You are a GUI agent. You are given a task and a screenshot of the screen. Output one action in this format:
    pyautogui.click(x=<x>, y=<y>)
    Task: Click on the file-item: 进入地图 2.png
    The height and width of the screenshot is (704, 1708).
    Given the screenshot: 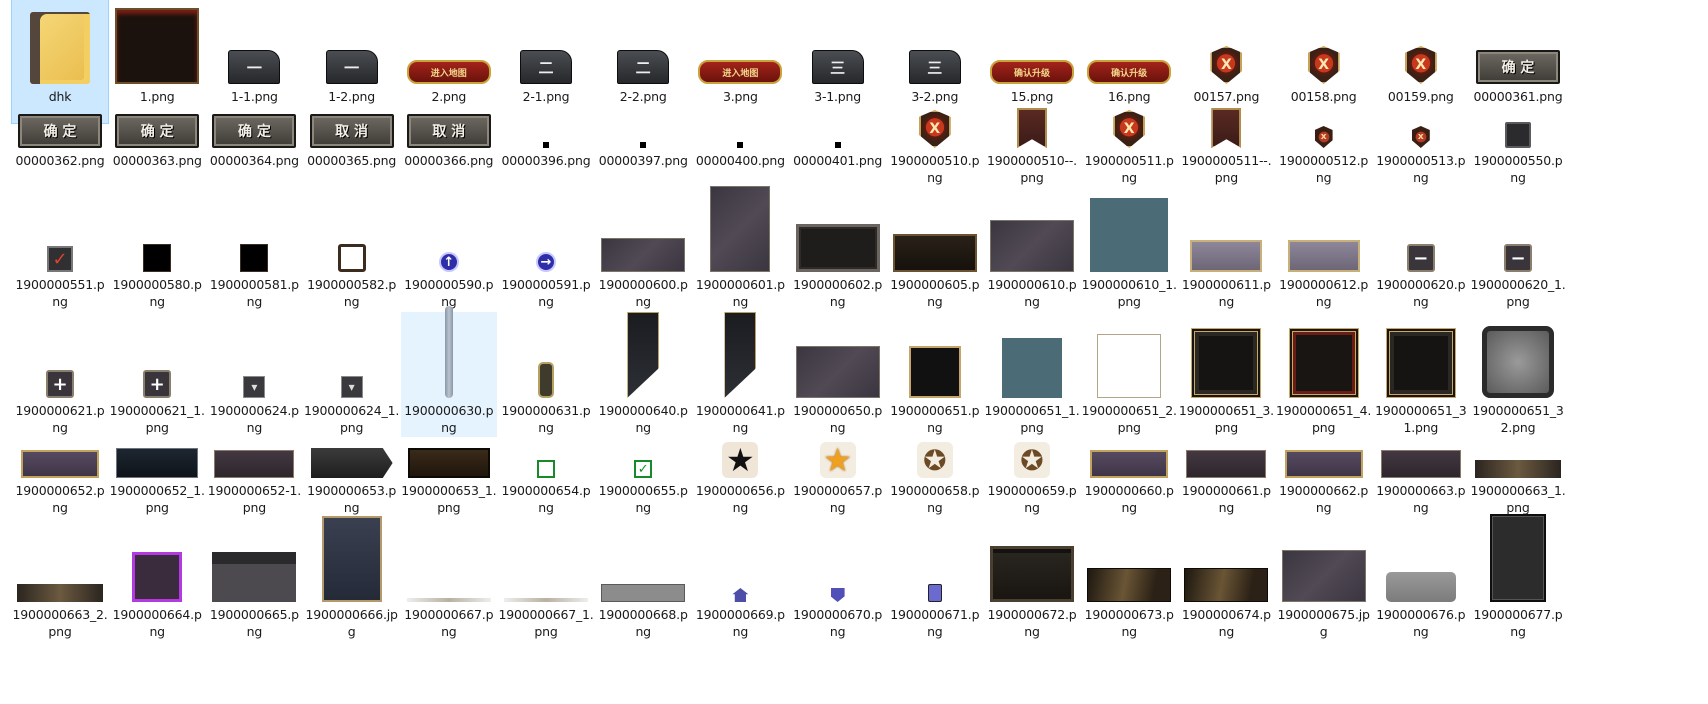 What is the action you would take?
    pyautogui.click(x=449, y=61)
    